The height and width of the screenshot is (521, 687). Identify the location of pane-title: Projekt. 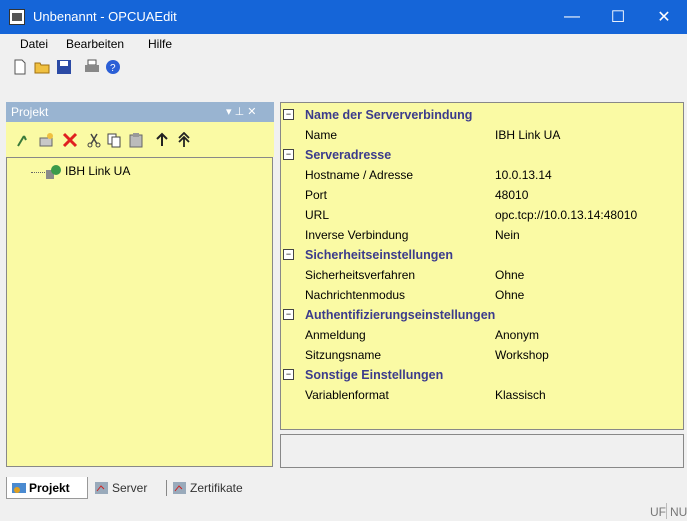
(30, 112).